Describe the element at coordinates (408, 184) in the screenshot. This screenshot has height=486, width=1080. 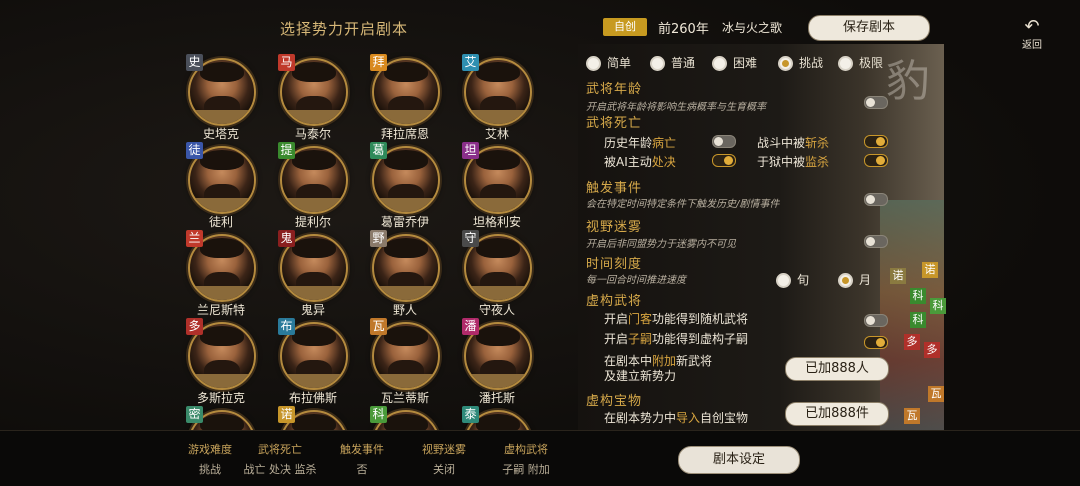
I see `faction-card: 葛葛雷乔伊` at that location.